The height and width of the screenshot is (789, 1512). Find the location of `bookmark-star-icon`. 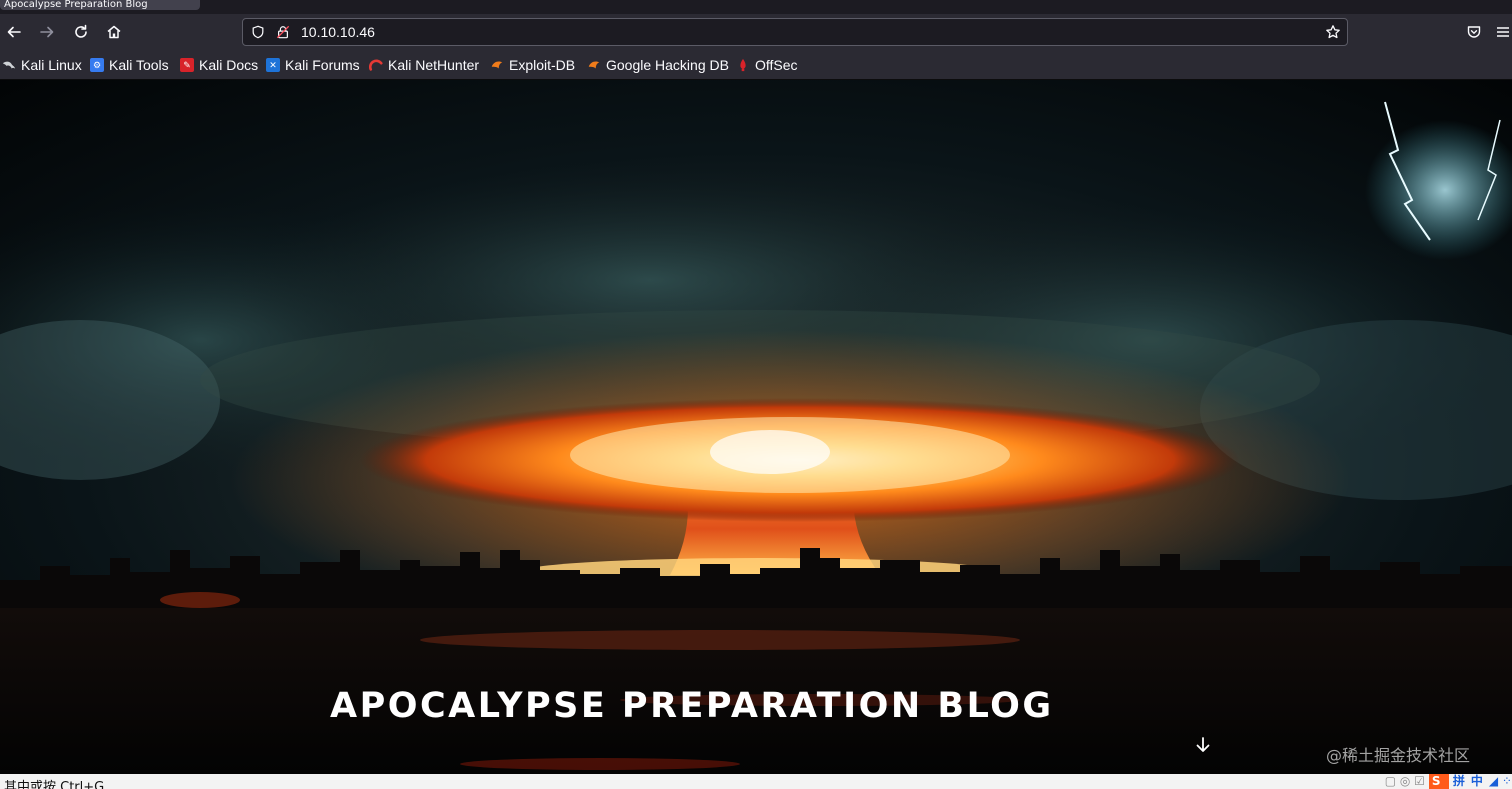

bookmark-star-icon is located at coordinates (1333, 32).